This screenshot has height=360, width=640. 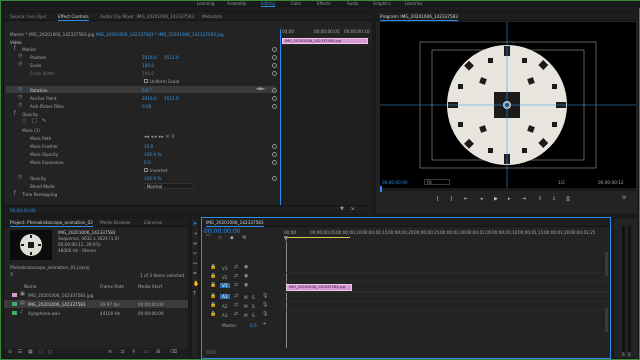 I want to click on automate-icon: ⇉, so click(x=122, y=352).